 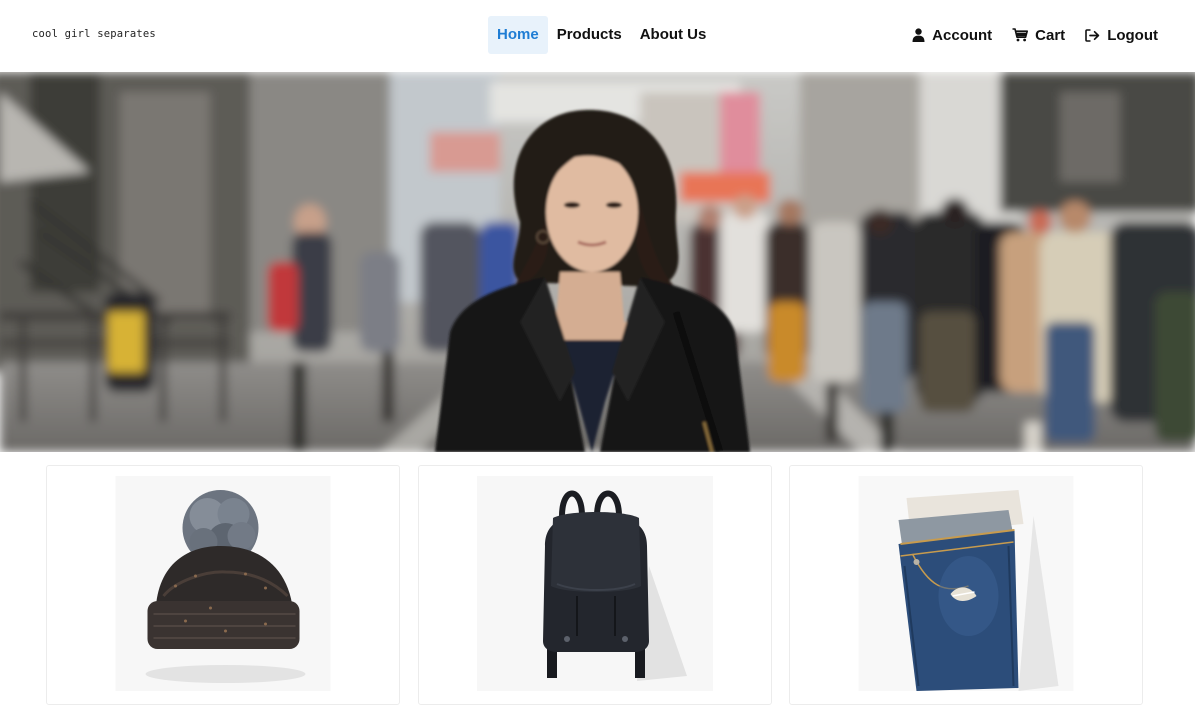 I want to click on product-card-backpack, so click(x=595, y=585).